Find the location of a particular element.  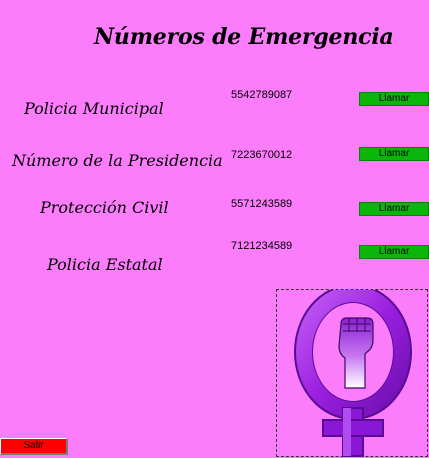

page-title: Números de Emergencia is located at coordinates (244, 37).